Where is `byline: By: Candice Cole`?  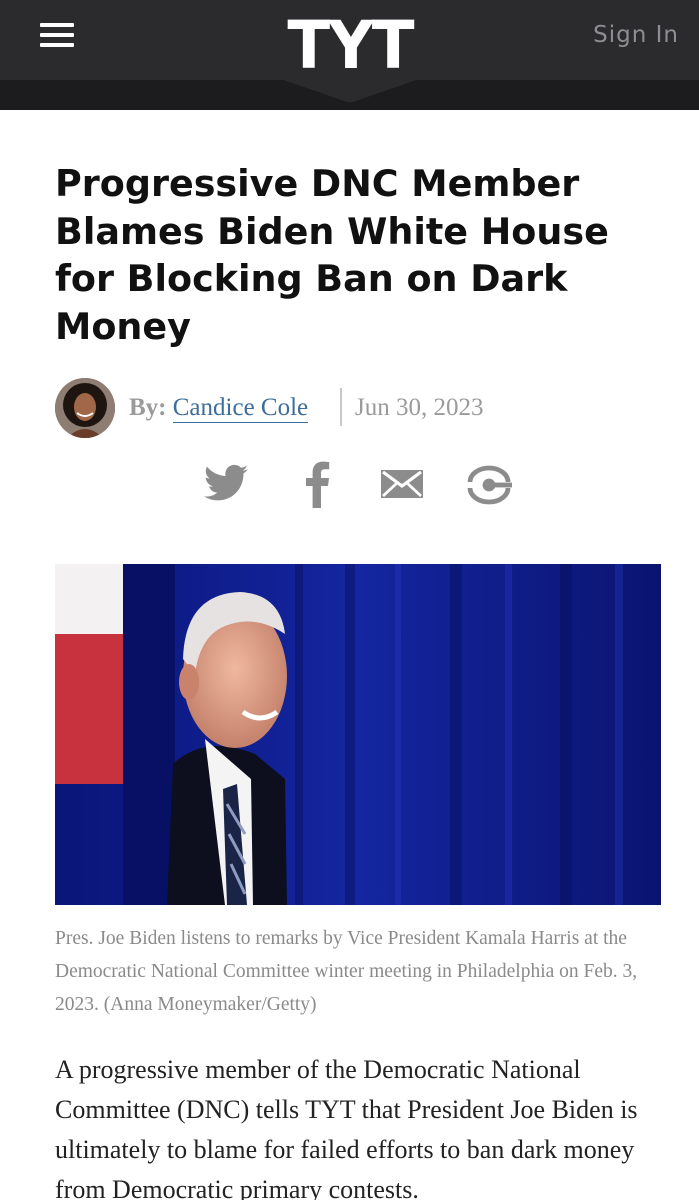
byline: By: Candice Cole is located at coordinates (219, 408).